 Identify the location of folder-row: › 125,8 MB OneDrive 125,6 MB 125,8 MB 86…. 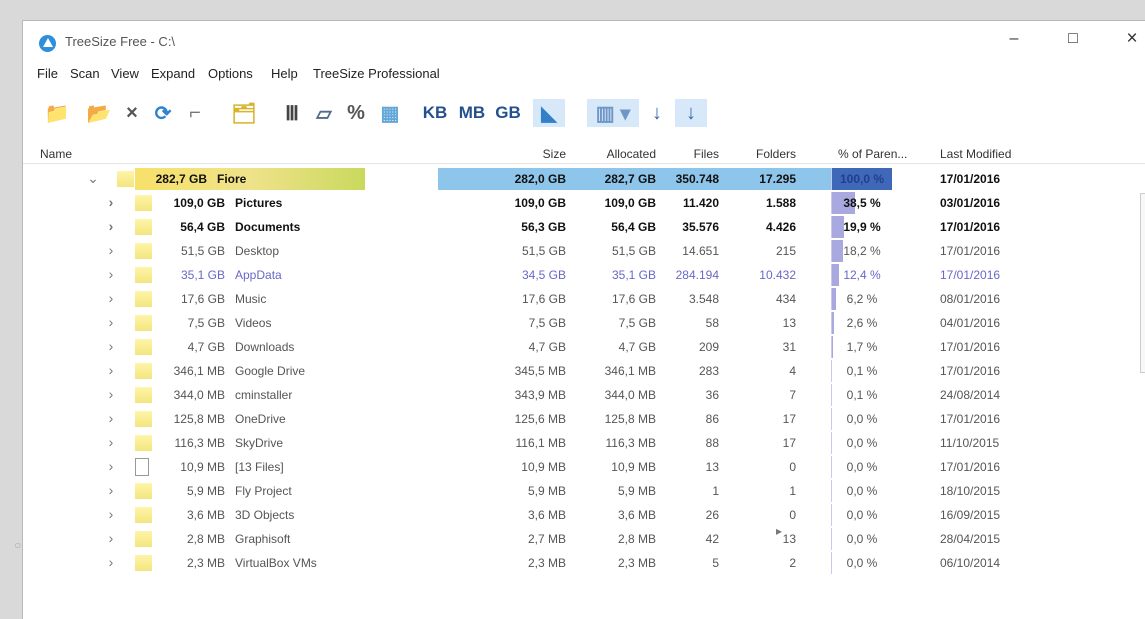
(584, 419).